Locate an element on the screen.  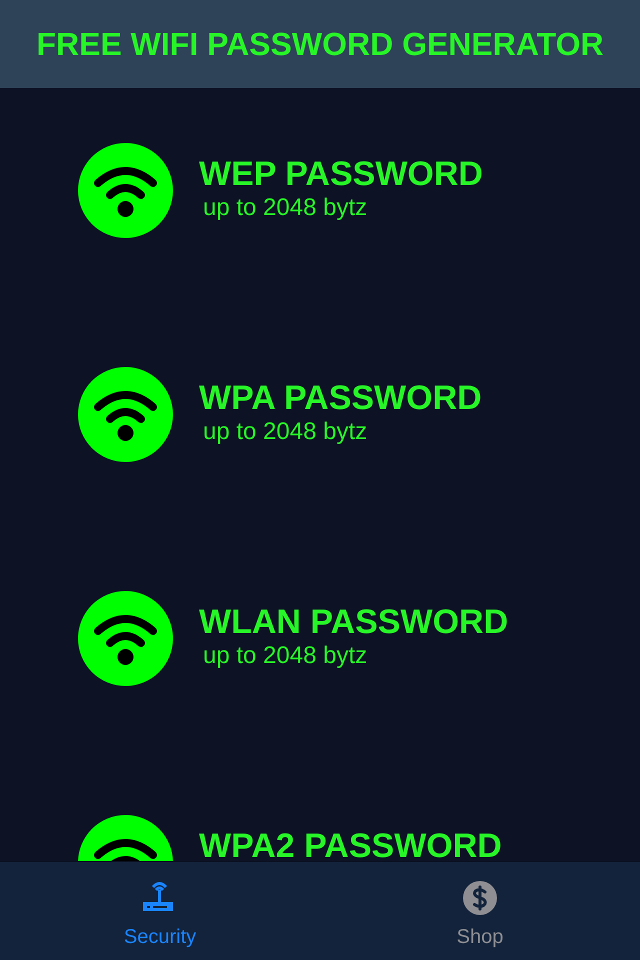
tab-item: Shop is located at coordinates (480, 911).